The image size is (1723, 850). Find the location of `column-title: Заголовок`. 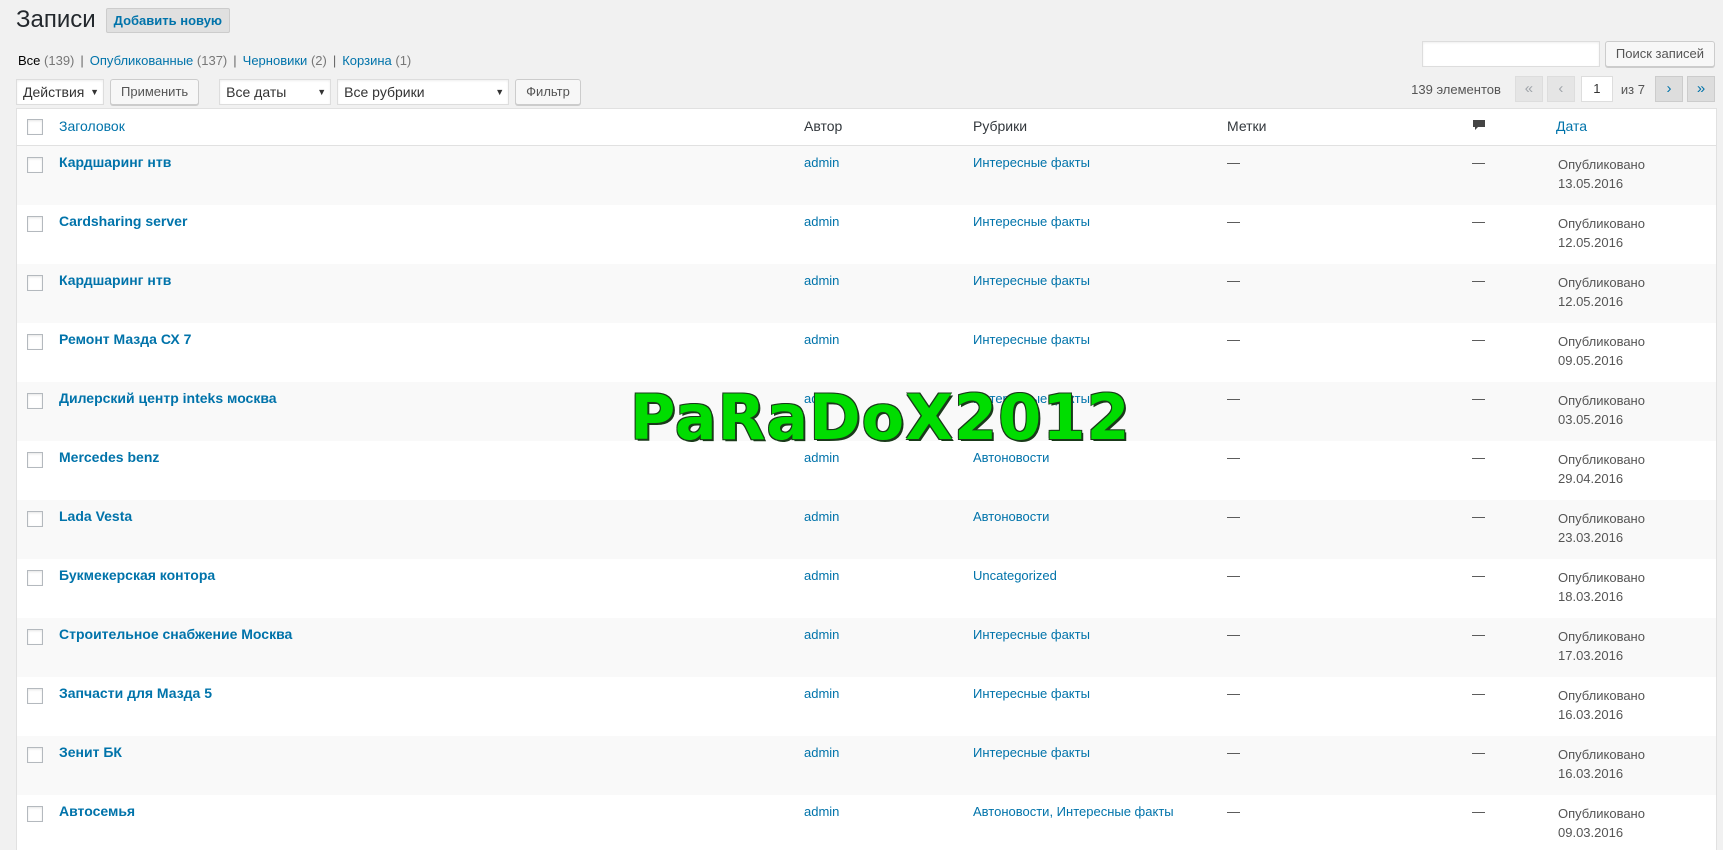

column-title: Заголовок is located at coordinates (92, 126).